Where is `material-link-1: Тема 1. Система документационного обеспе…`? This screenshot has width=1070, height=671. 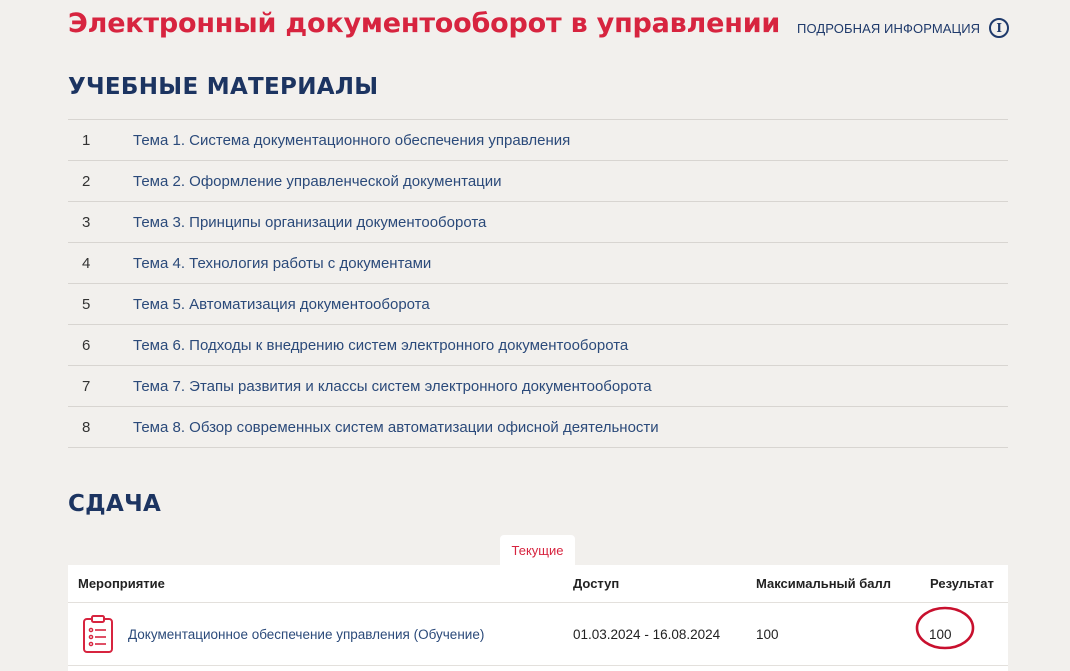 material-link-1: Тема 1. Система документационного обеспе… is located at coordinates (351, 140).